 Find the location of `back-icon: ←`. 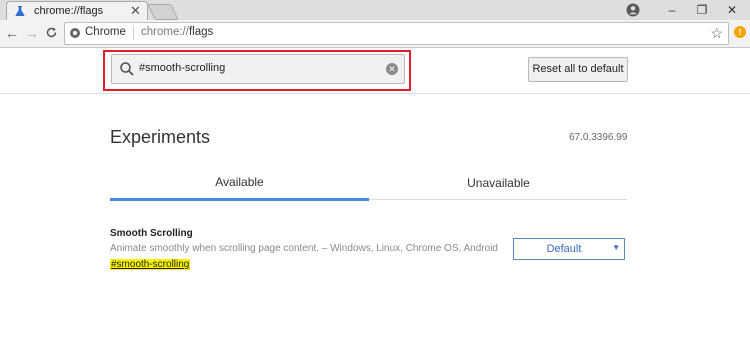

back-icon: ← is located at coordinates (12, 33).